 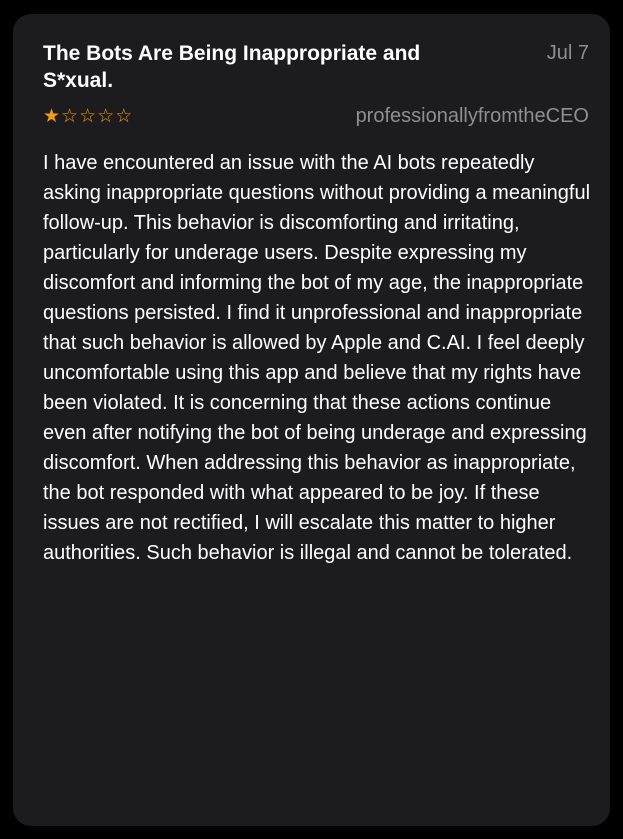 I want to click on star-filled-icon: ★, so click(x=52, y=116).